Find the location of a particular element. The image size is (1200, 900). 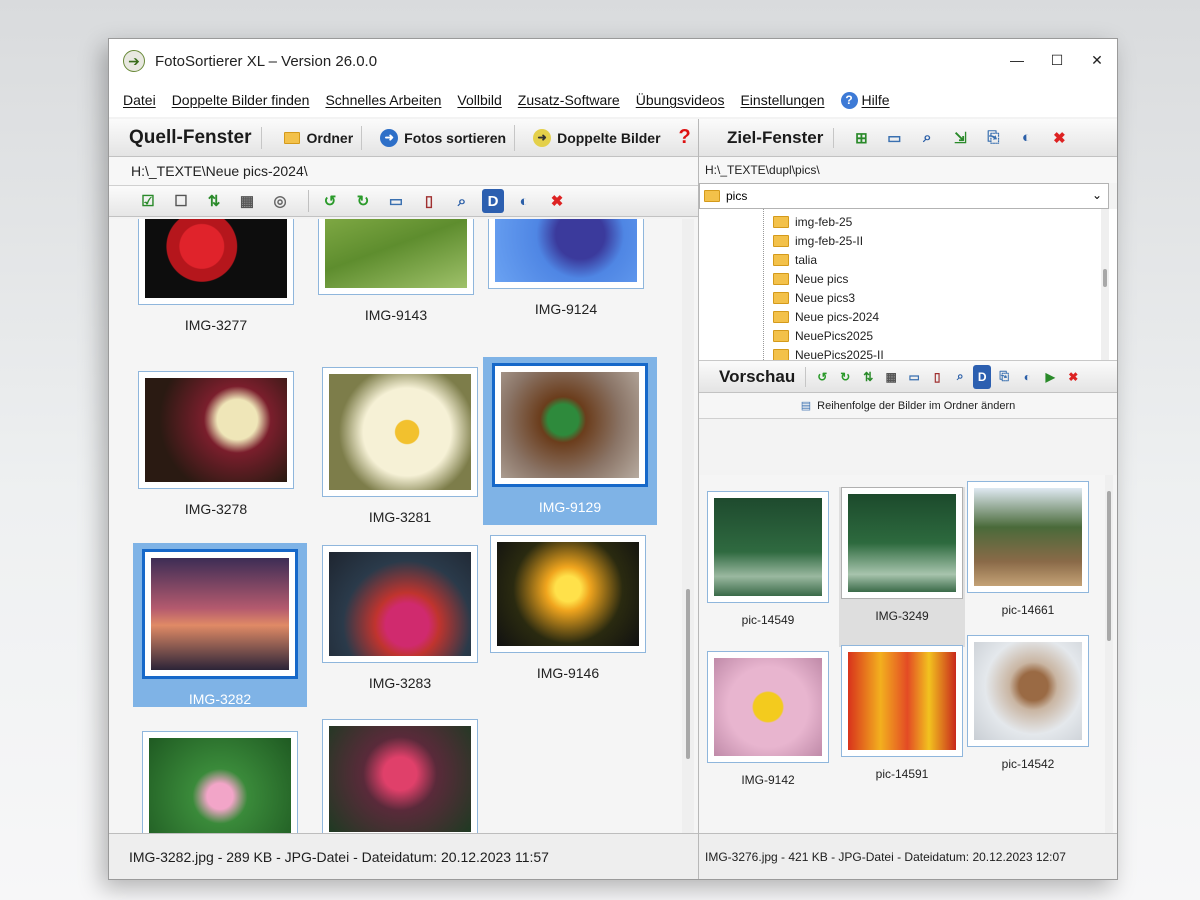

menu-hilfe: Hilfe is located at coordinates (876, 100).